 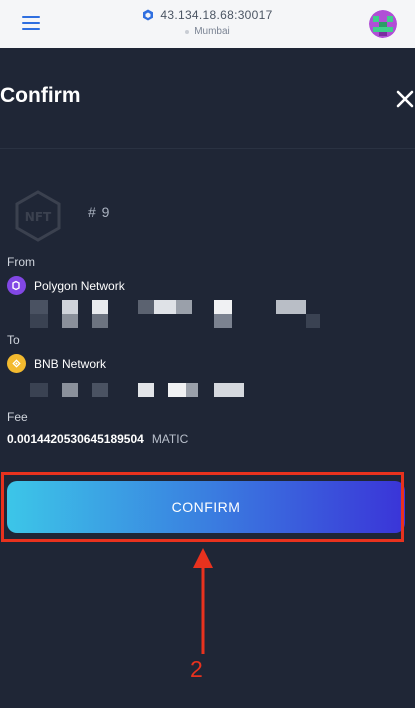 What do you see at coordinates (75, 439) in the screenshot?
I see `fee-value: 0.0014420530645189504` at bounding box center [75, 439].